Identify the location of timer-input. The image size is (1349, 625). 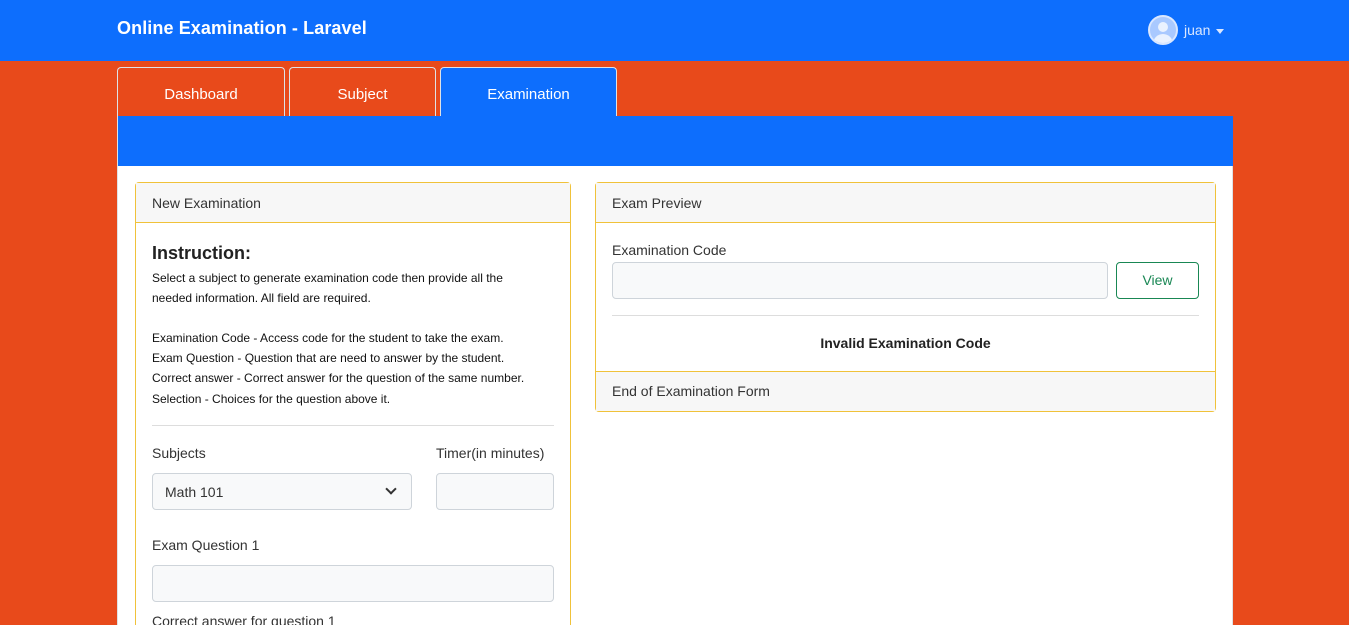
(495, 491).